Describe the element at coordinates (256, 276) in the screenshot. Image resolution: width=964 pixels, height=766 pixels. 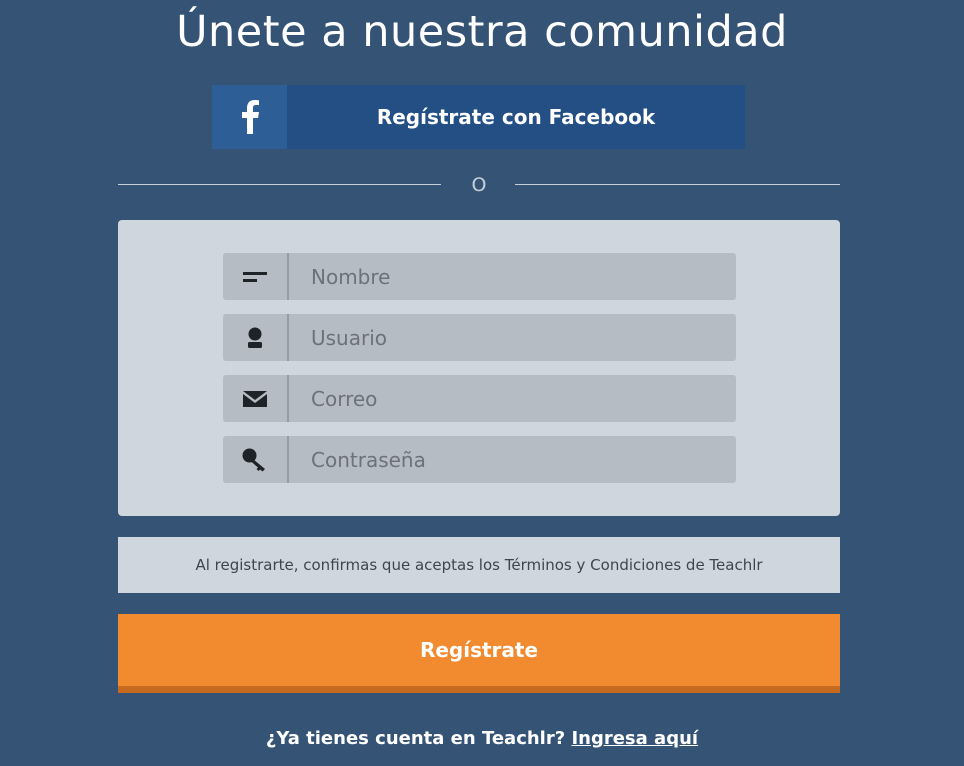
I see `name-lines-icon` at that location.